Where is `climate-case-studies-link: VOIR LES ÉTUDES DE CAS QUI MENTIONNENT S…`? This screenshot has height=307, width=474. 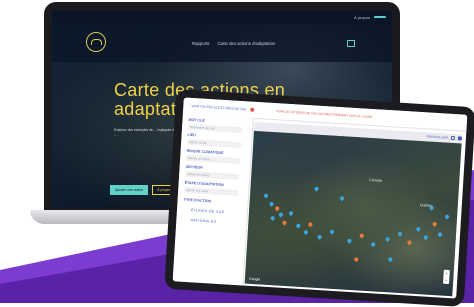 climate-case-studies-link: VOIR LES ÉTUDES DE CAS QUI MENTIONNENT S… is located at coordinates (324, 114).